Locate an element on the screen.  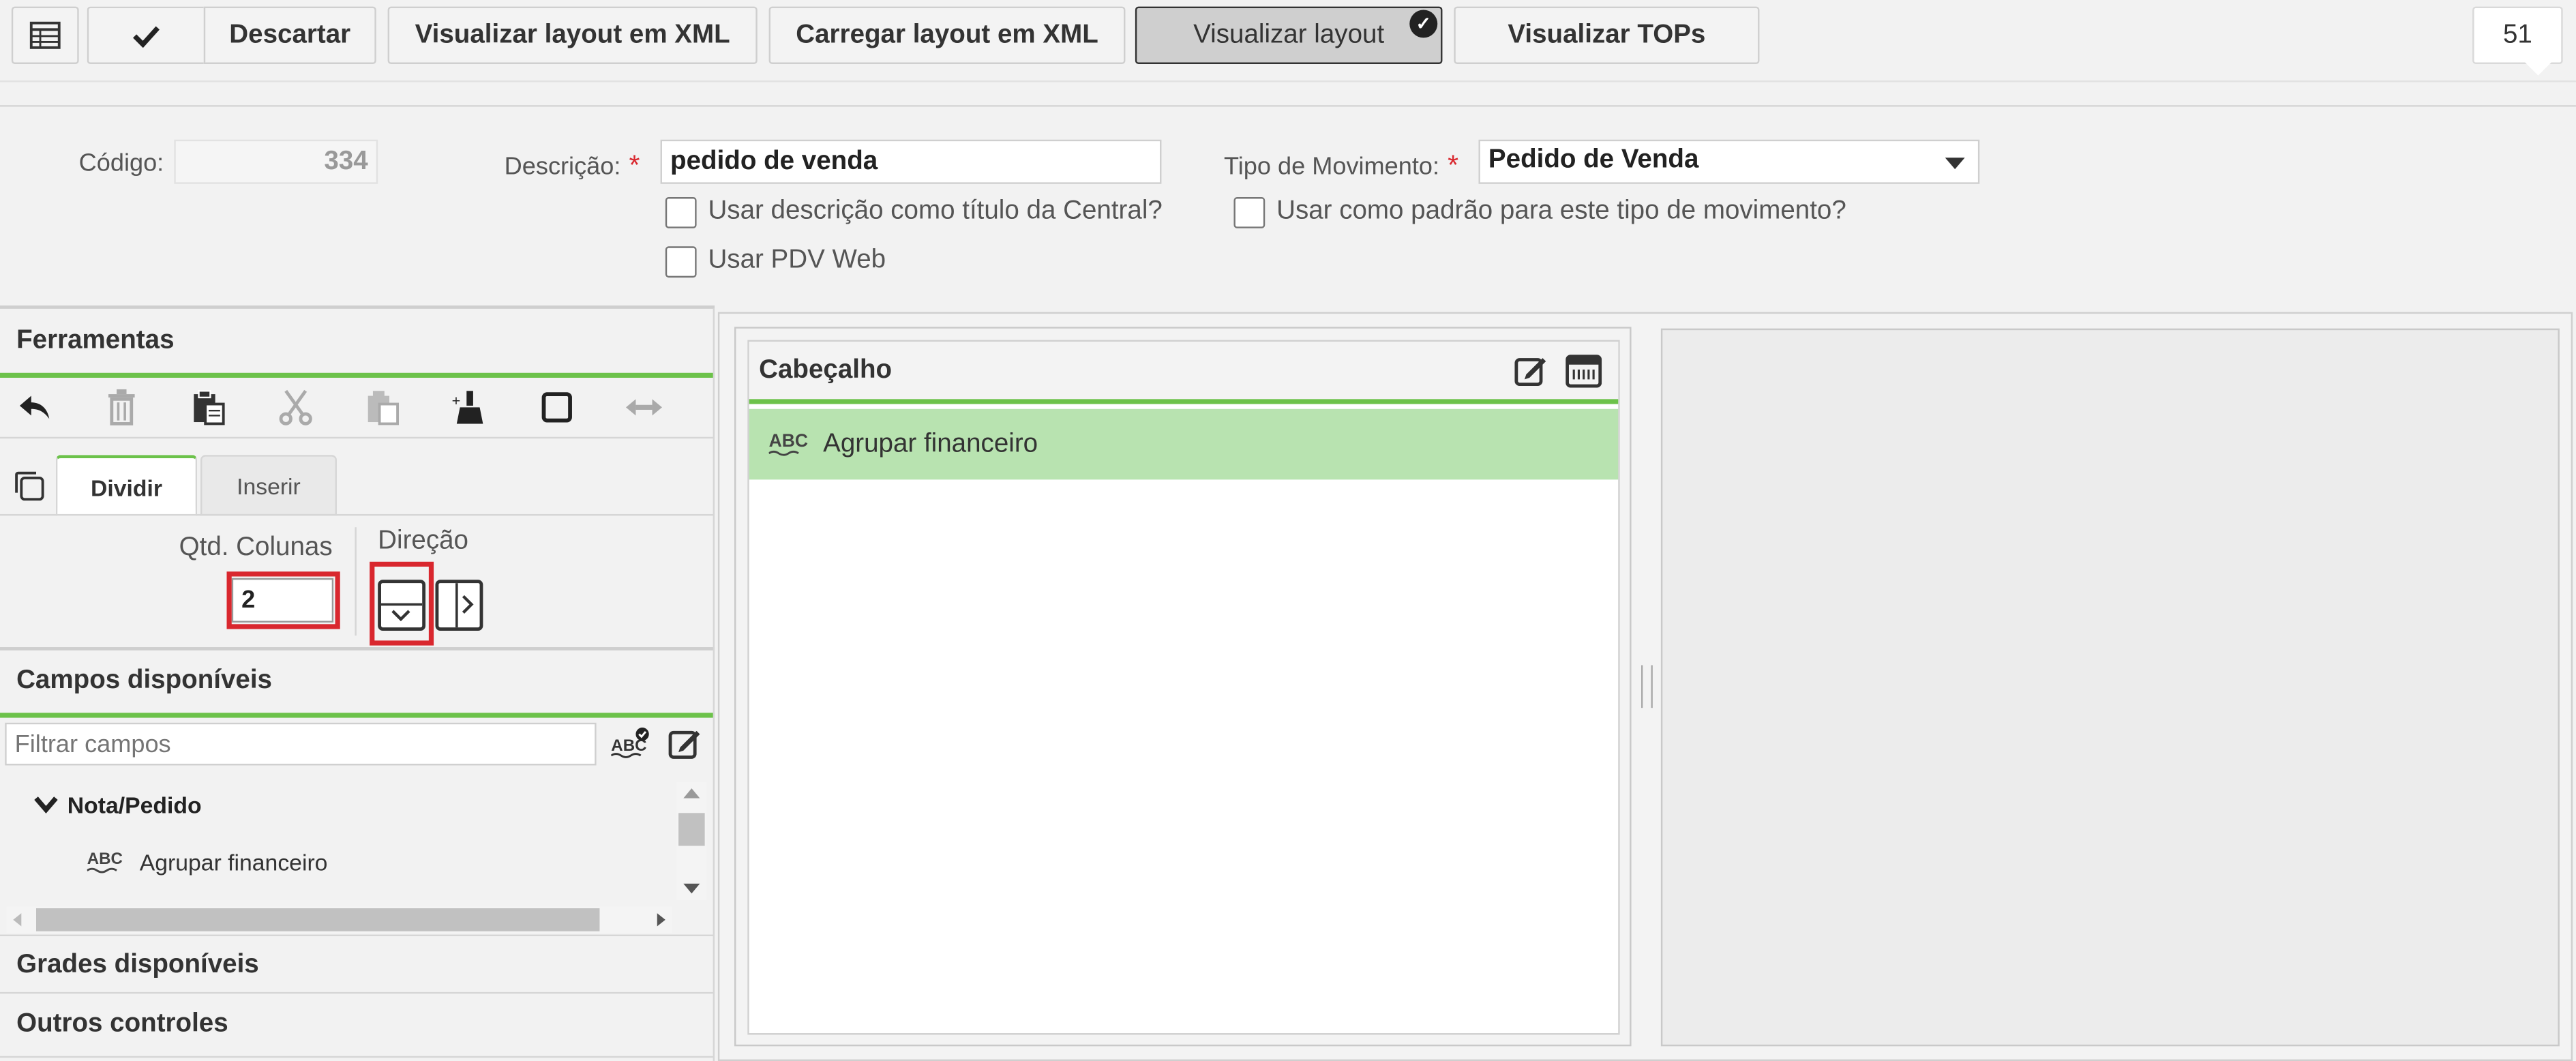
column-resize-handle is located at coordinates (1647, 687).